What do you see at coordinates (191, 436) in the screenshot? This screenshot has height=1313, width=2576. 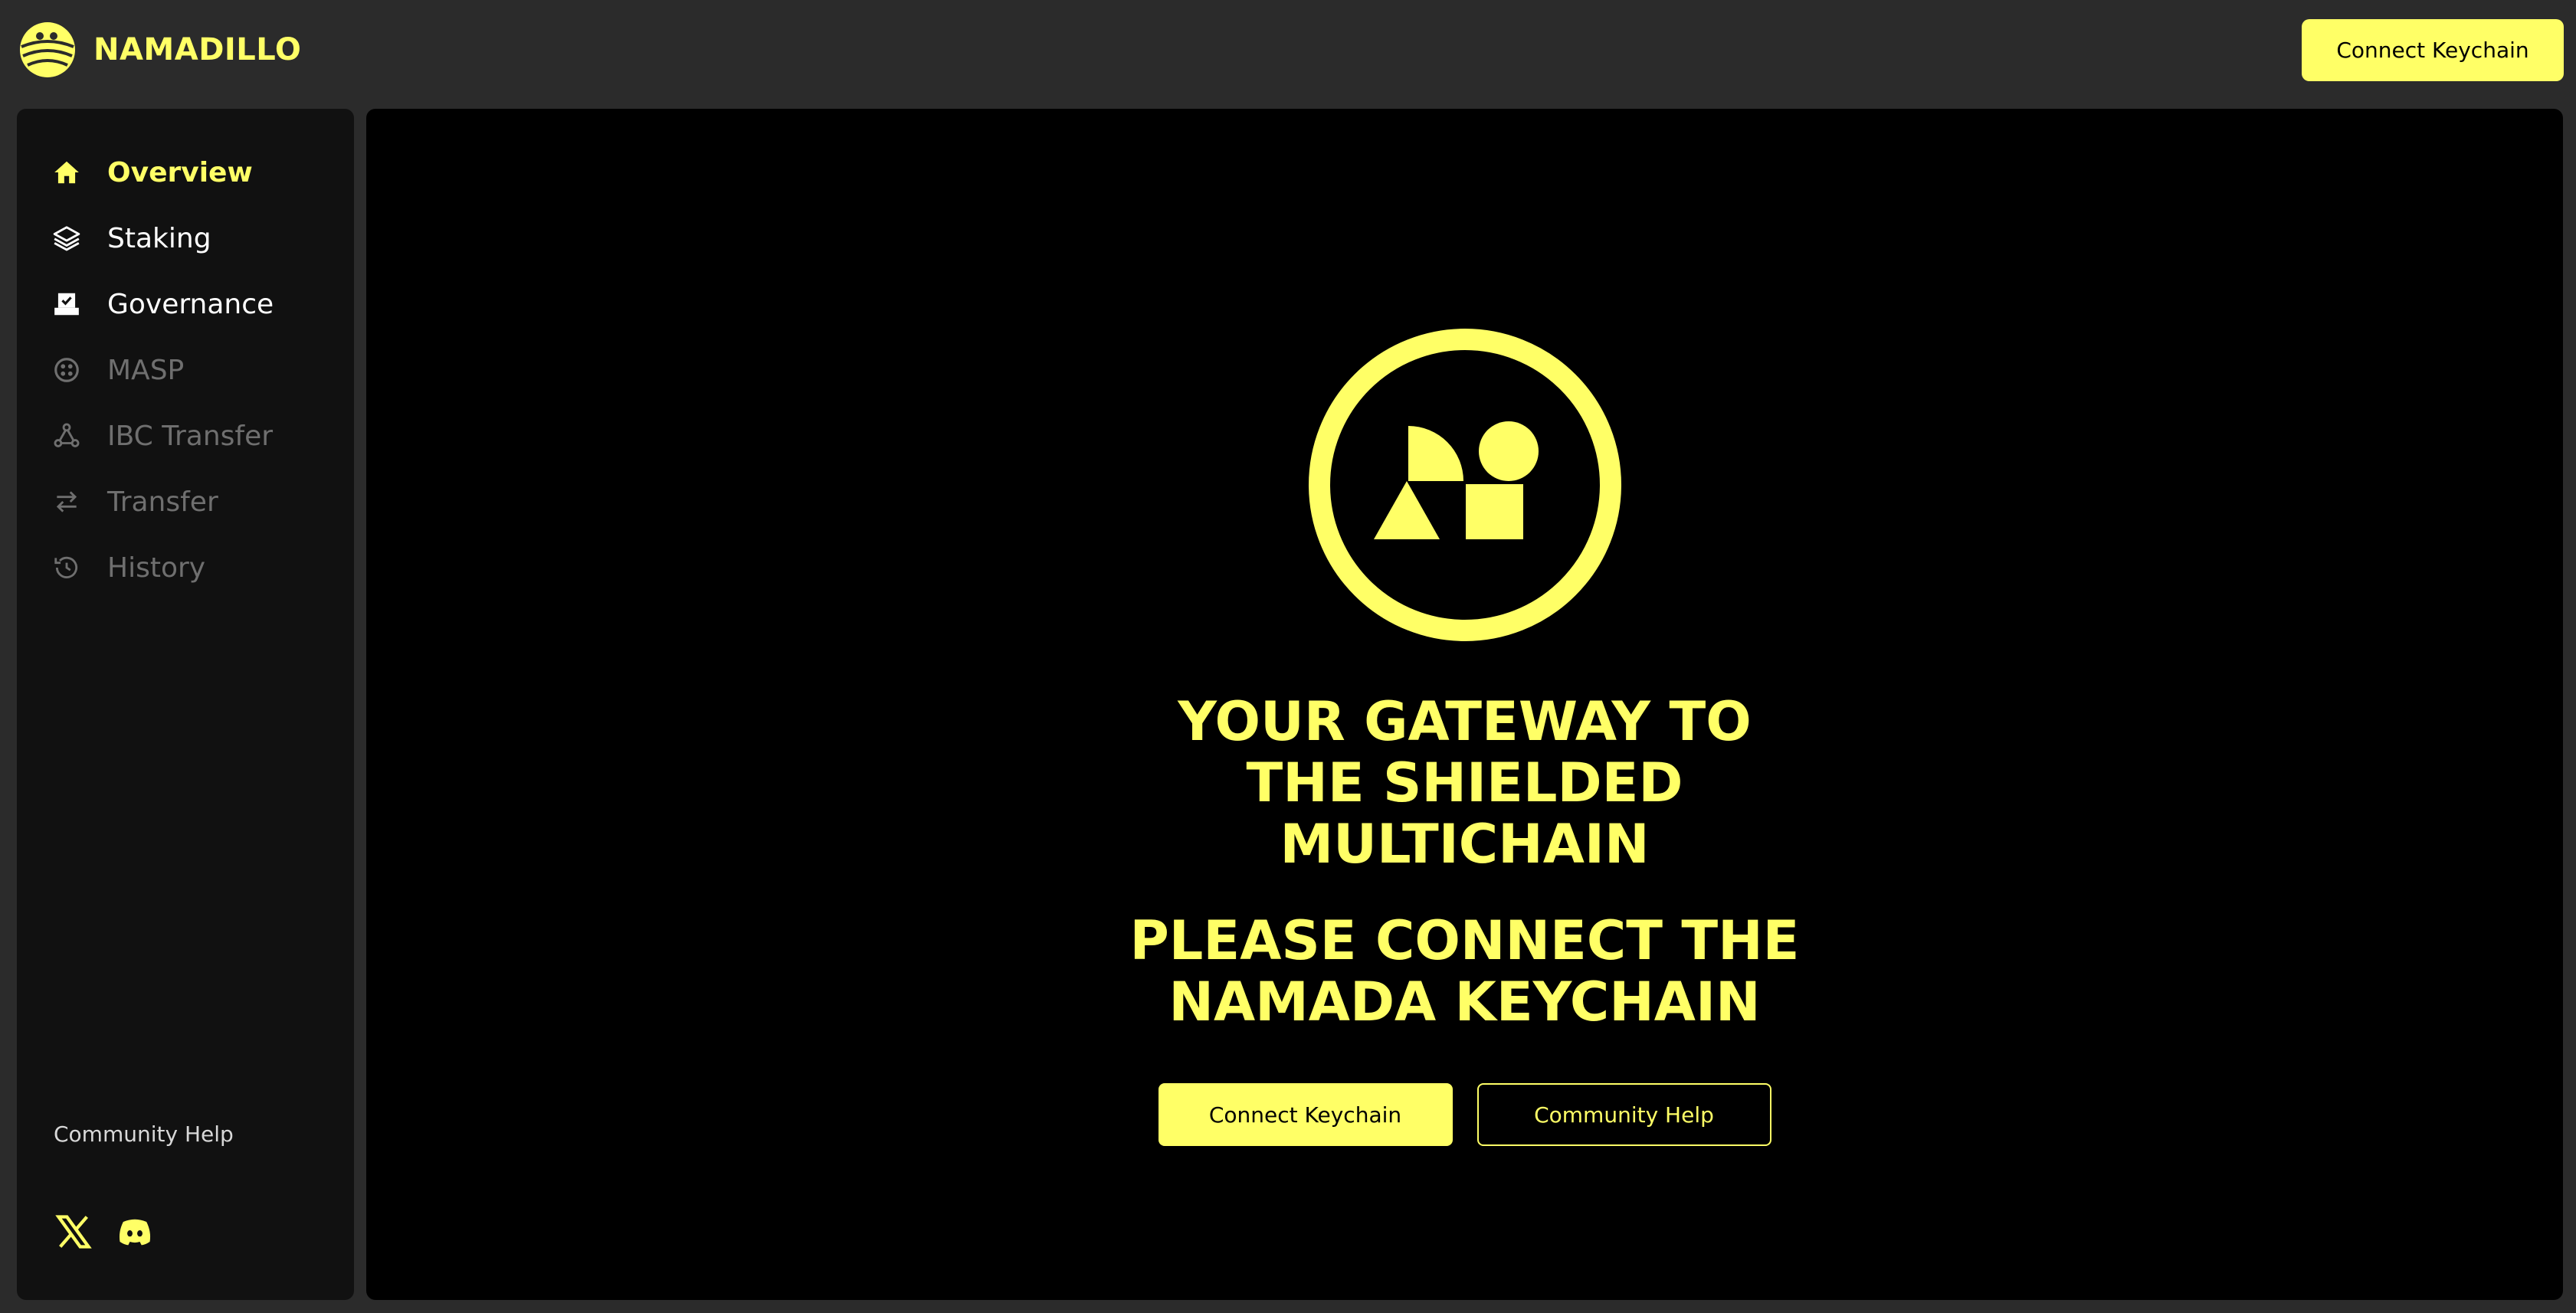 I see `sidebar-item-label: IBC Transfer` at bounding box center [191, 436].